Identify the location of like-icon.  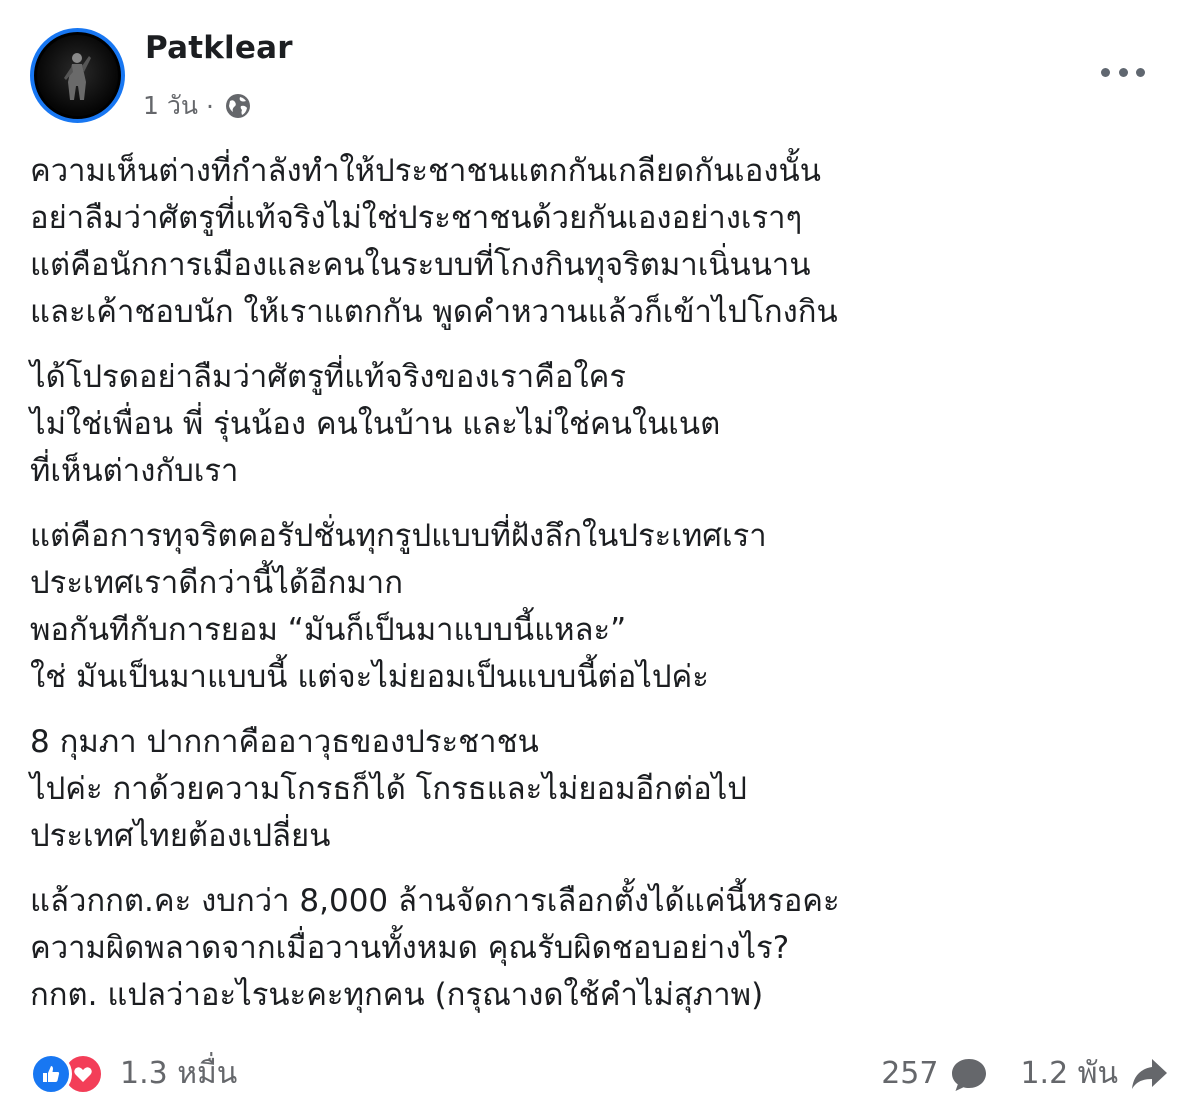
(51, 1073).